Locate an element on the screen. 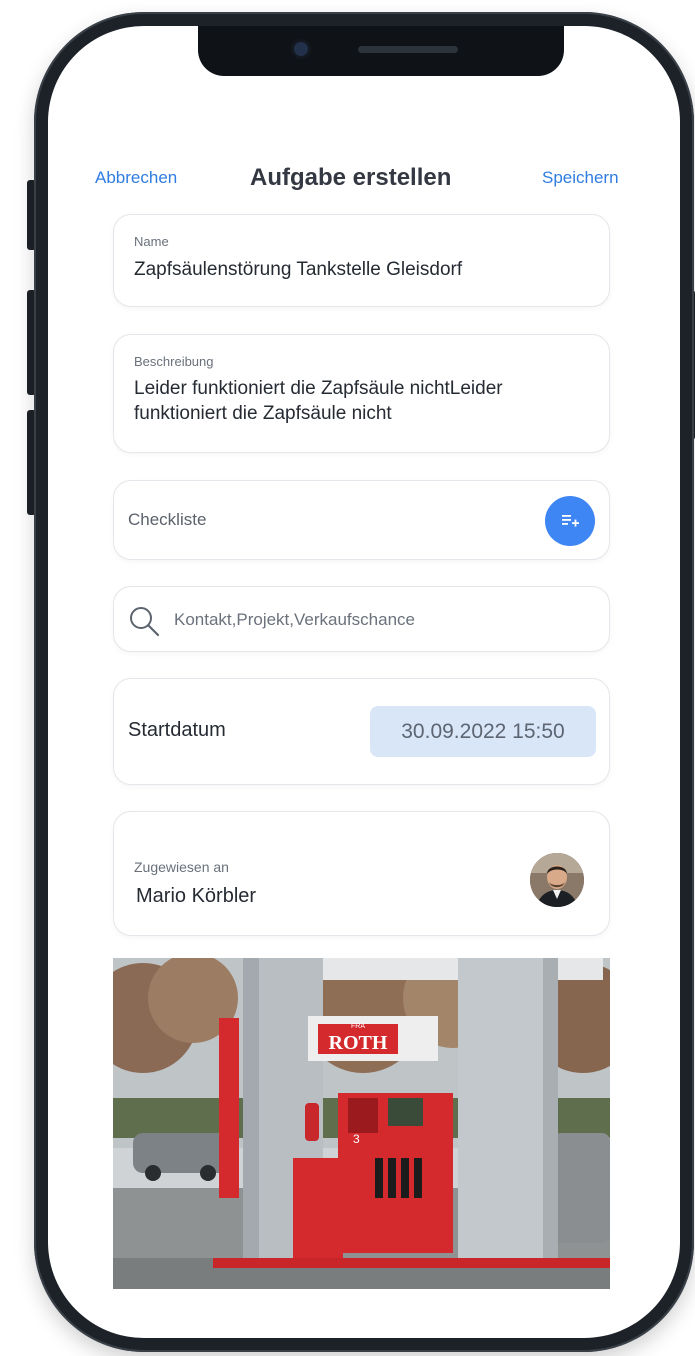  notch is located at coordinates (381, 51).